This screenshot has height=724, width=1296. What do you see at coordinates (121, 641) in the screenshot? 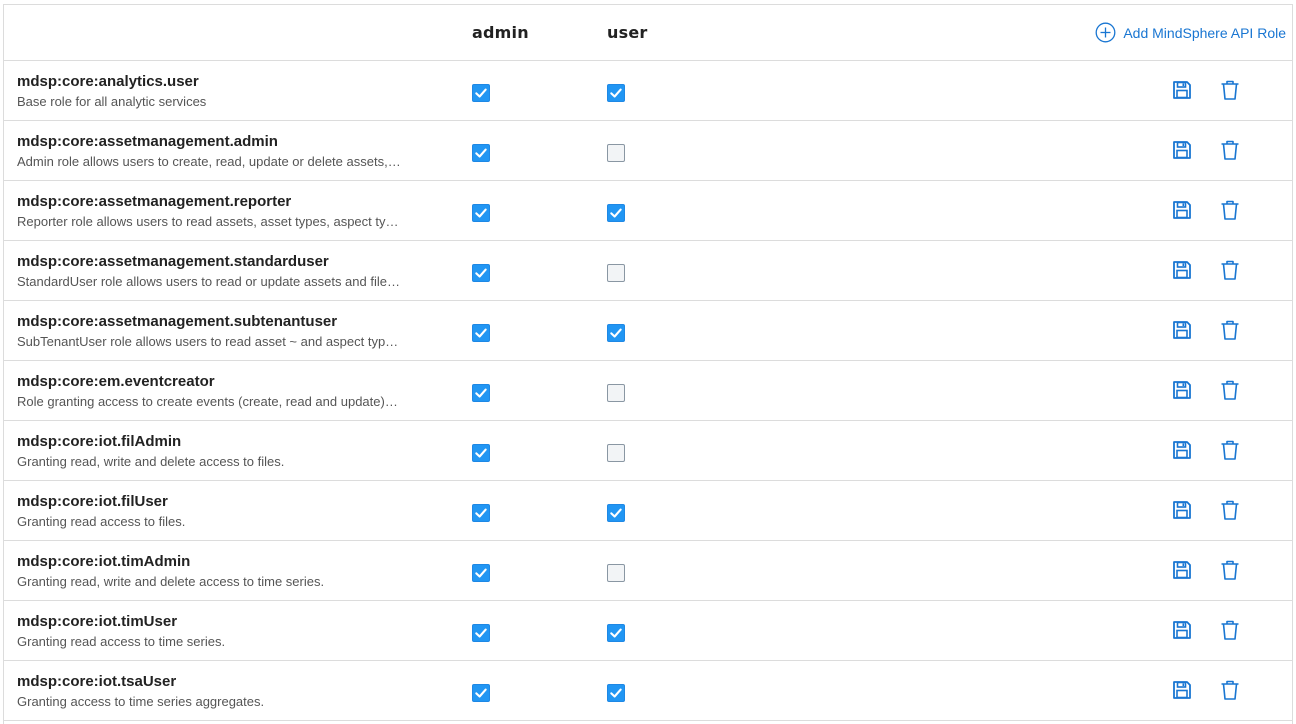
I see `role-description: Granting read access to time series.` at bounding box center [121, 641].